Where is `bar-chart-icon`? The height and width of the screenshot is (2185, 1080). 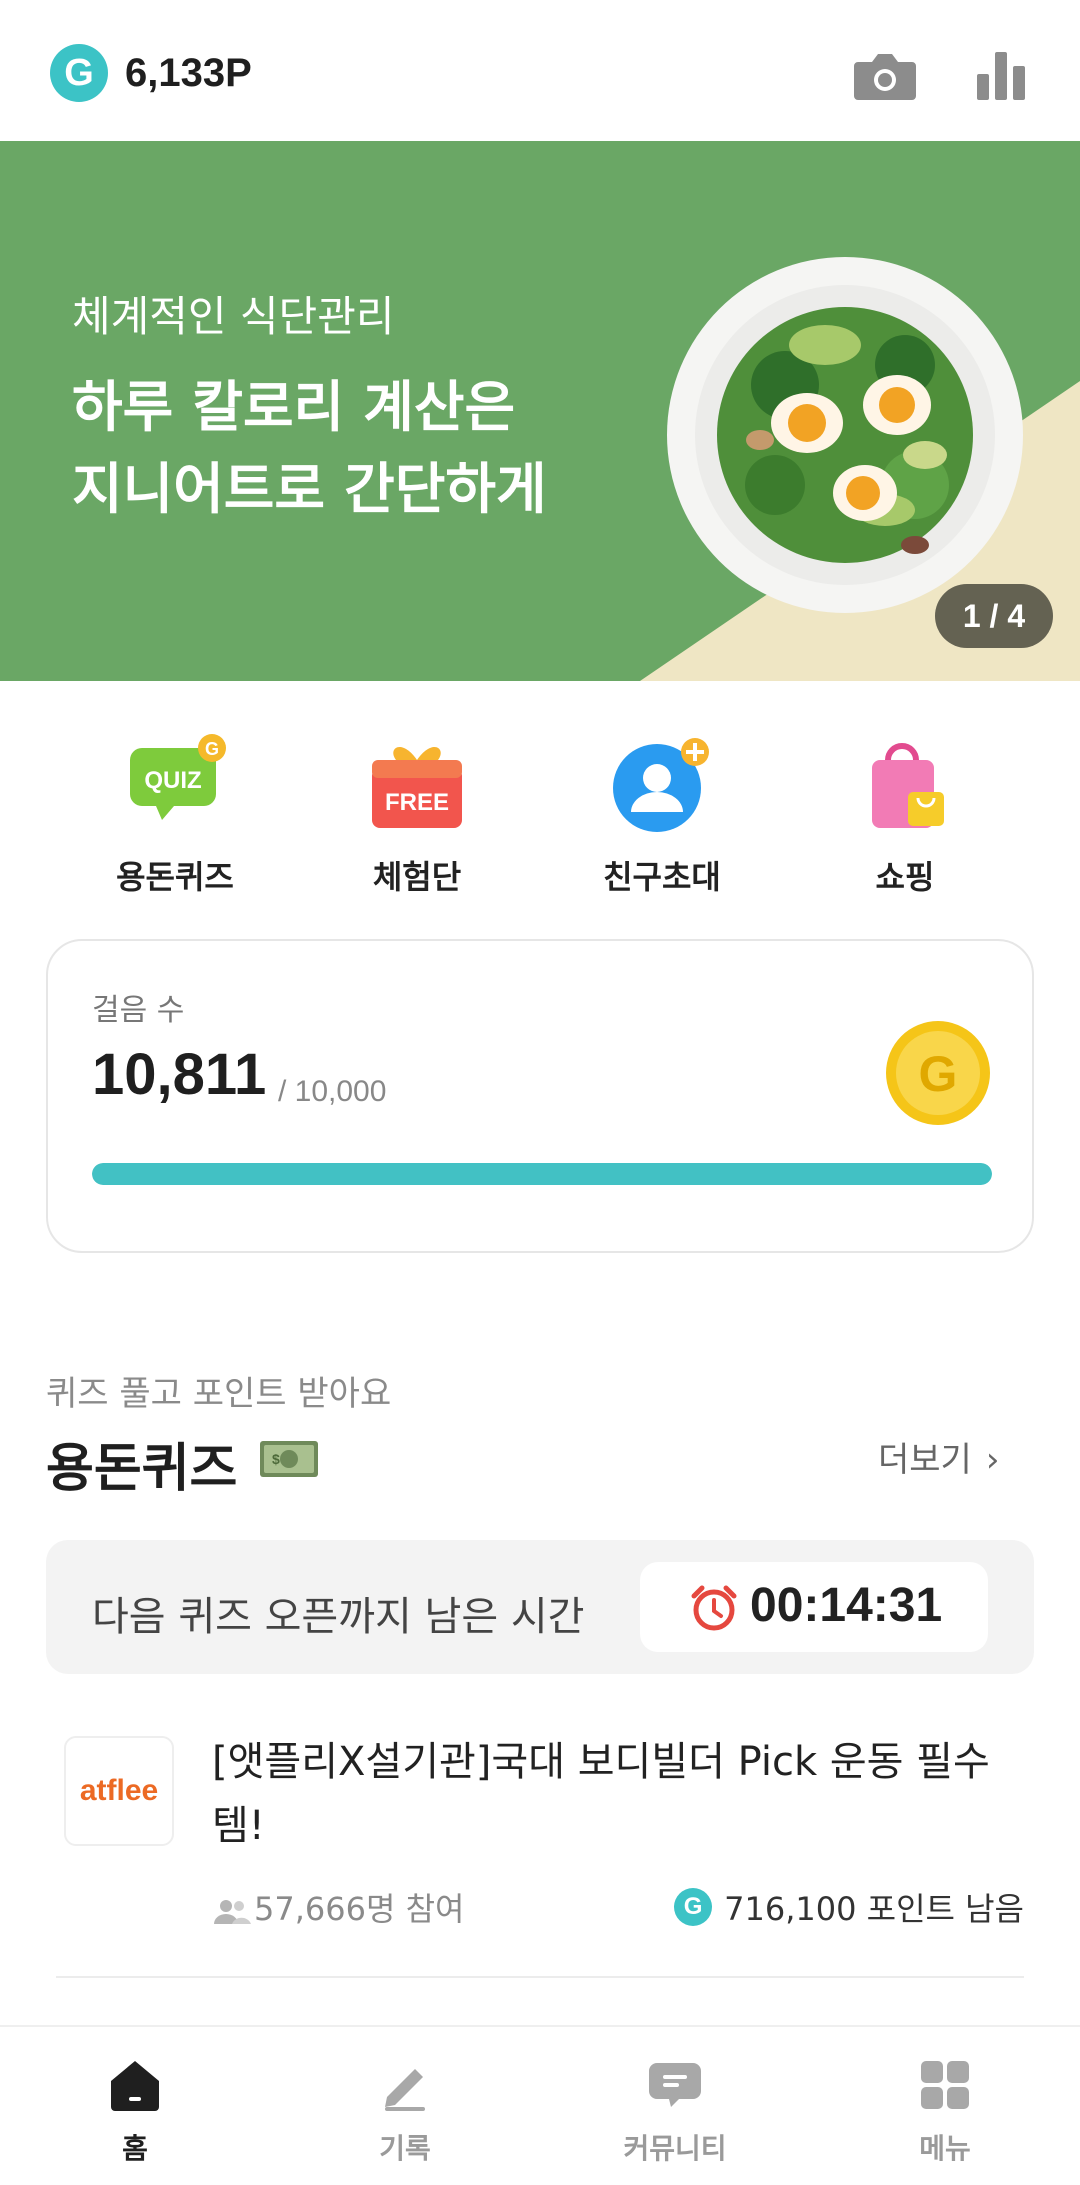
bar-chart-icon is located at coordinates (1001, 75).